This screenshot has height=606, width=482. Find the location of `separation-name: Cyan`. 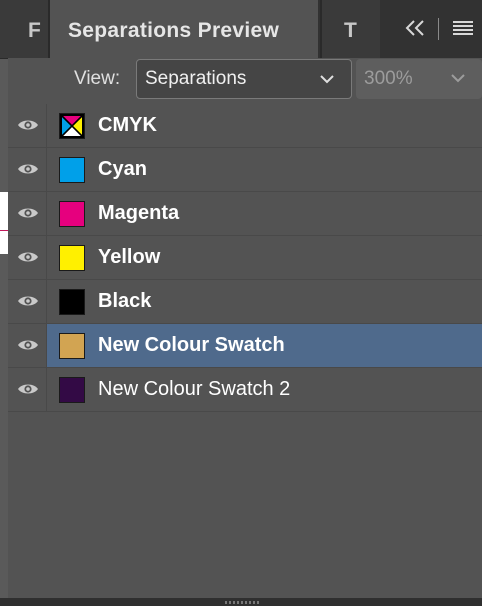

separation-name: Cyan is located at coordinates (122, 169).